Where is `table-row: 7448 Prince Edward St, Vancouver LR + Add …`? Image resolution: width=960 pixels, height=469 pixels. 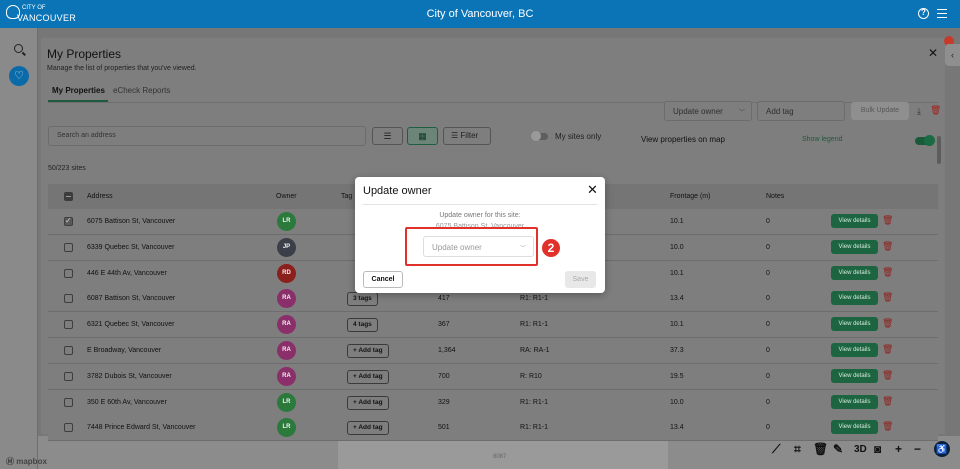 table-row: 7448 Prince Edward St, Vancouver LR + Add … is located at coordinates (493, 428).